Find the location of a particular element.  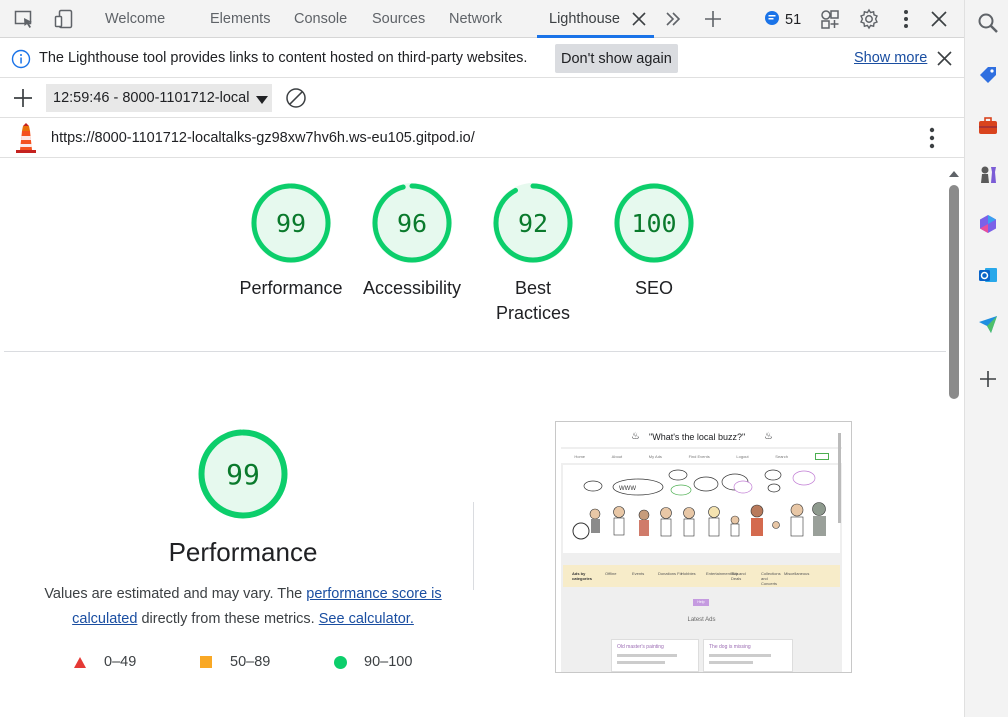

report-selector: 12:59:46 - 8000-1101712-local is located at coordinates (159, 98).